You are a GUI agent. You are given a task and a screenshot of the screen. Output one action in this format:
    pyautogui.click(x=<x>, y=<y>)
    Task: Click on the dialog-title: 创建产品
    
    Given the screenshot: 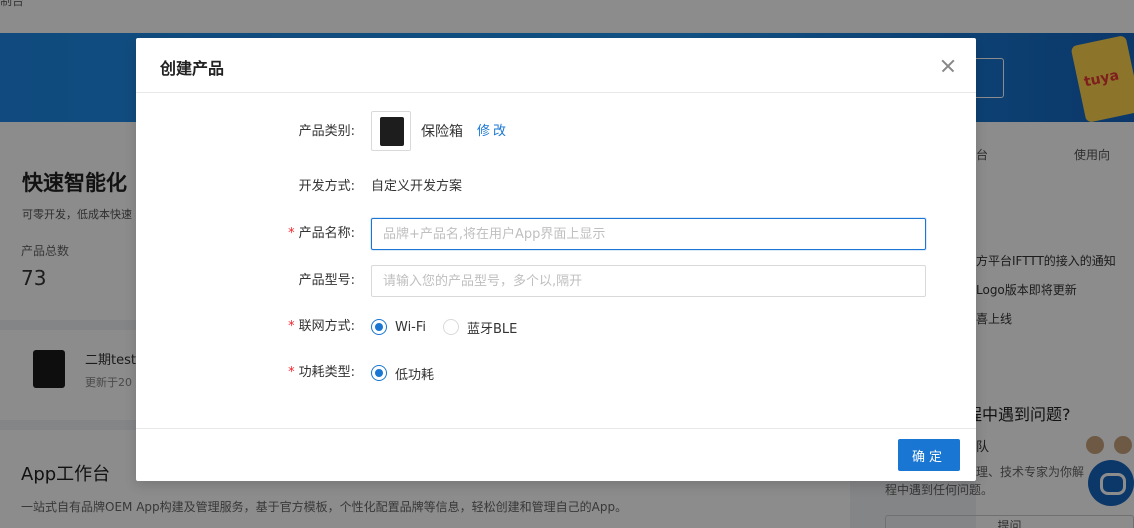 What is the action you would take?
    pyautogui.click(x=192, y=68)
    